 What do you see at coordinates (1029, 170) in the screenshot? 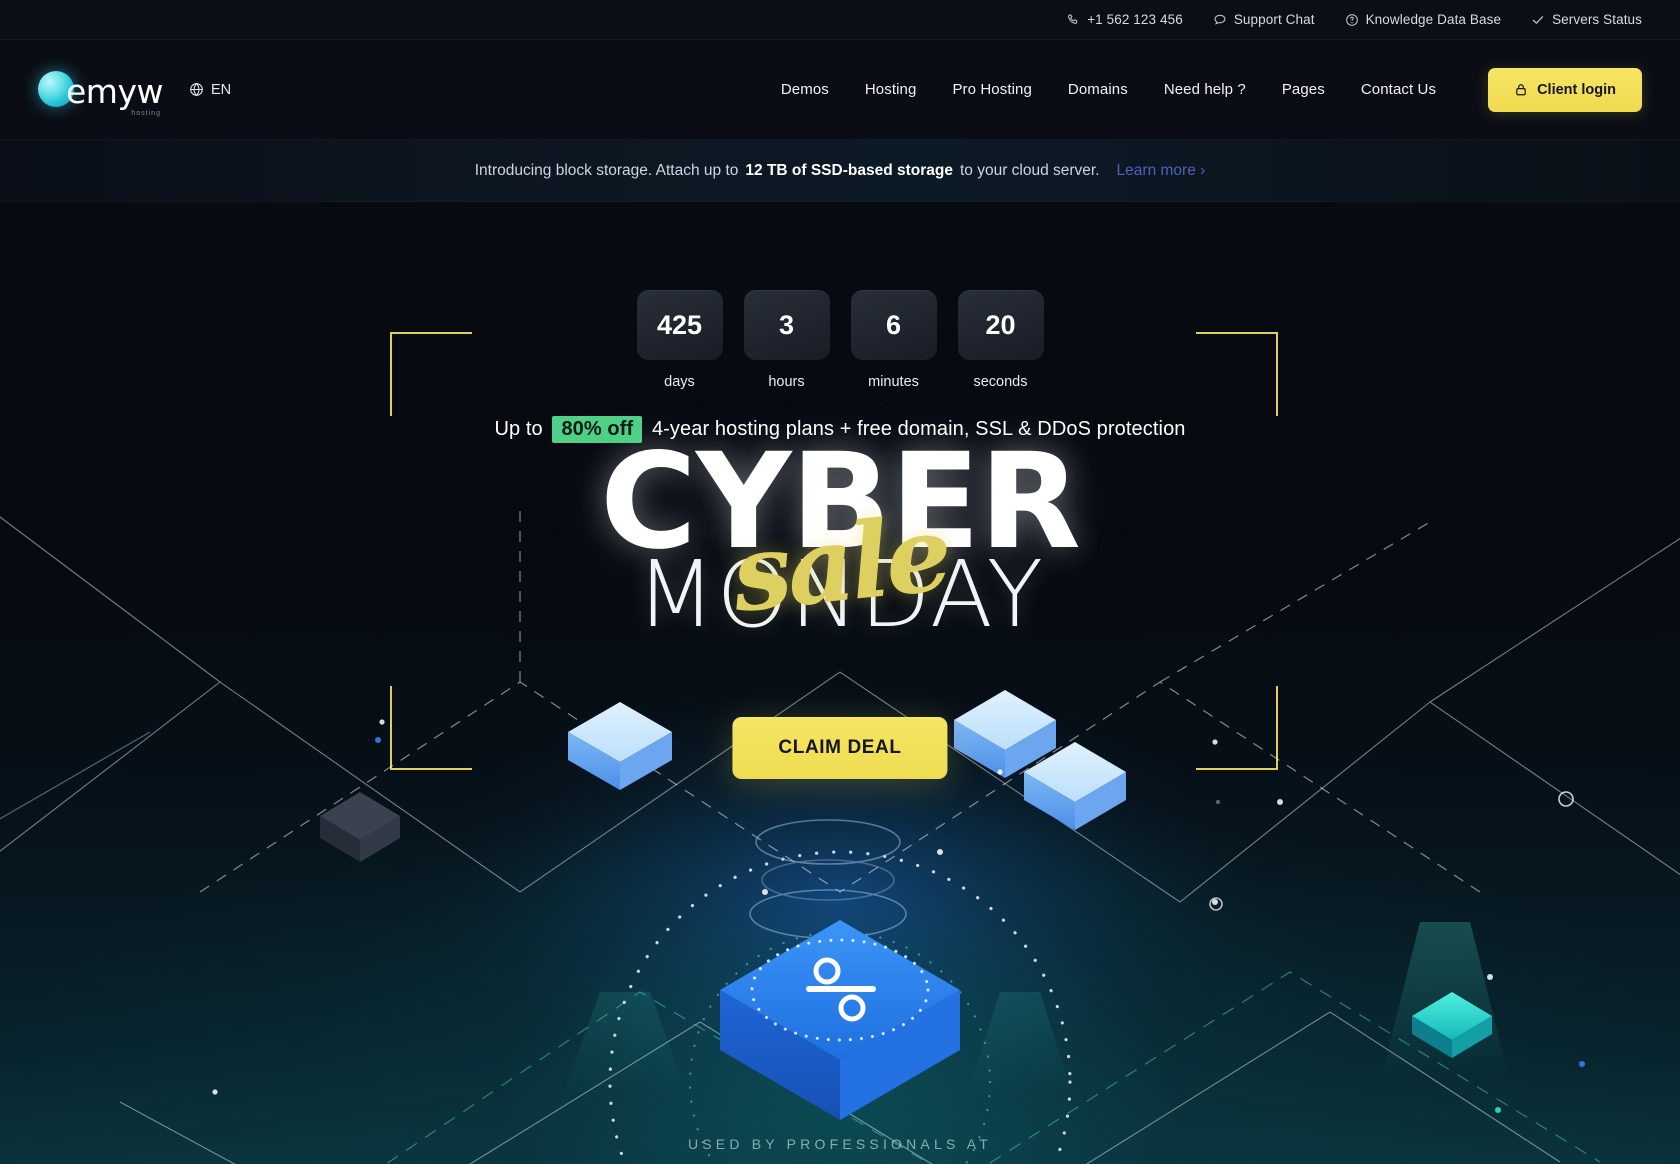
I see `announcement-suffix: to your cloud server.` at bounding box center [1029, 170].